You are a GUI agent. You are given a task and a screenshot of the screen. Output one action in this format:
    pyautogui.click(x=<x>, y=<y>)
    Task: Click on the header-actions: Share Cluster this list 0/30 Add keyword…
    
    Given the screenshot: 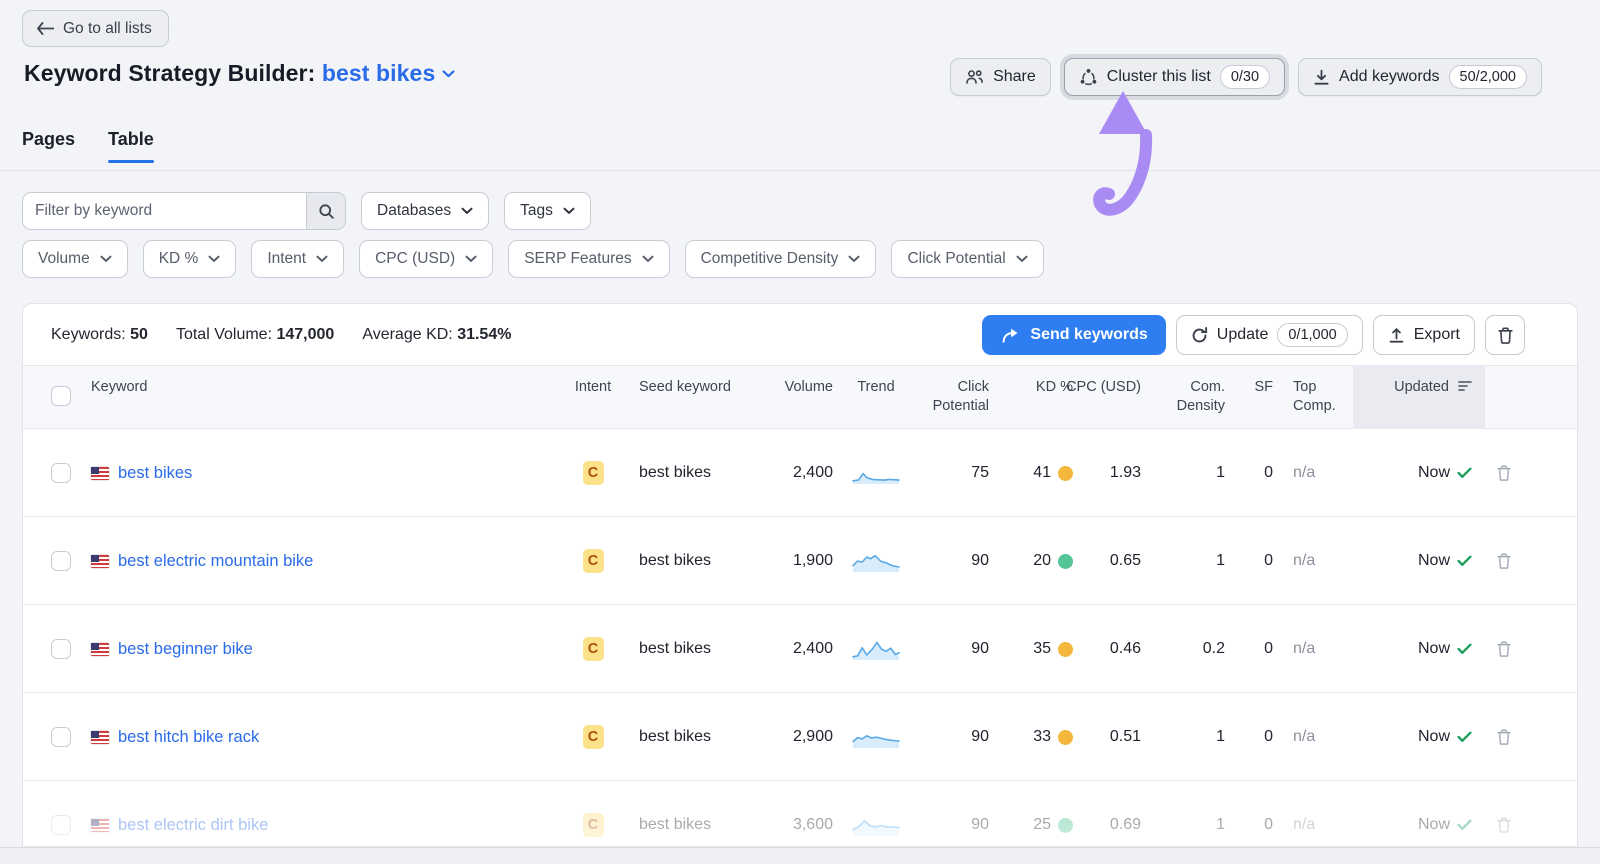 What is the action you would take?
    pyautogui.click(x=1246, y=77)
    